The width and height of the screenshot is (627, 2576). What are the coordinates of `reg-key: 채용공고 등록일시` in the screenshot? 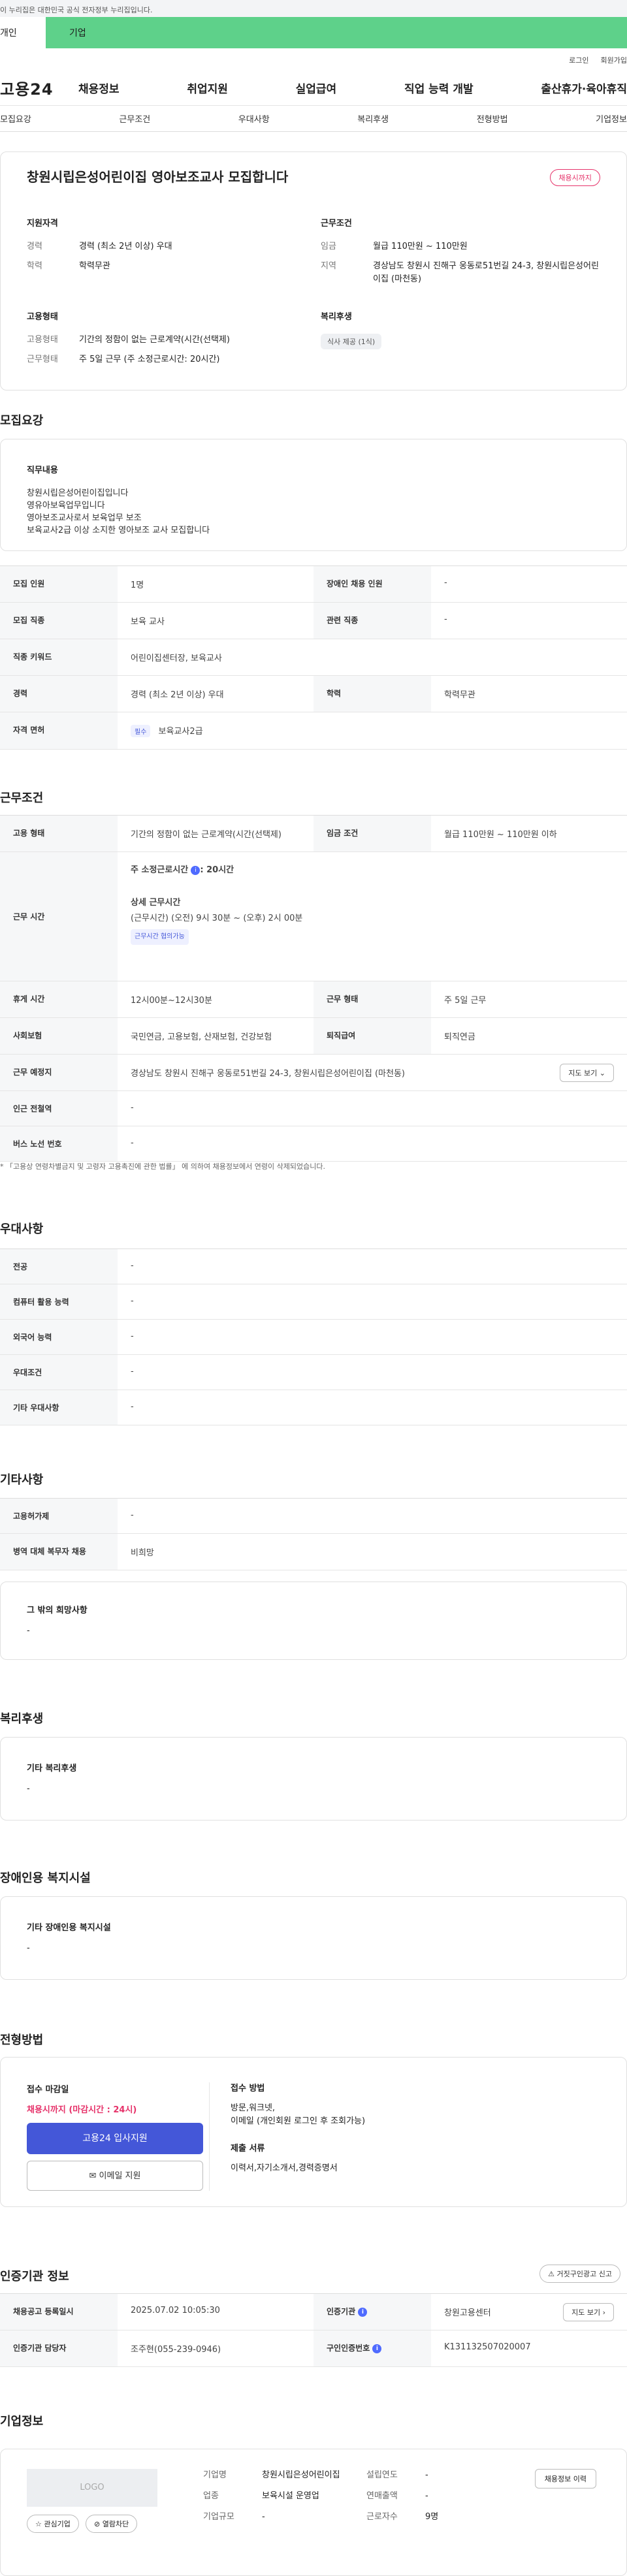 It's located at (59, 2312).